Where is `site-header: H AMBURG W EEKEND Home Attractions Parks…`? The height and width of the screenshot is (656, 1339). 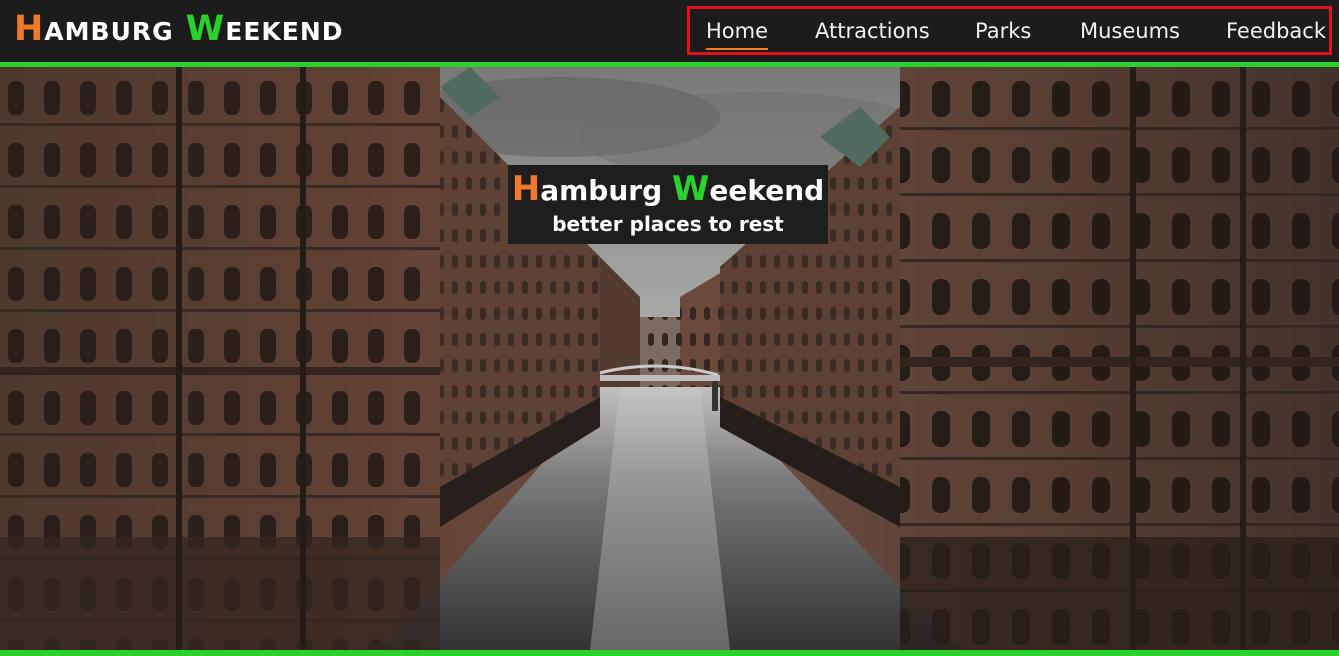
site-header: H AMBURG W EEKEND Home Attractions Parks… is located at coordinates (669, 31).